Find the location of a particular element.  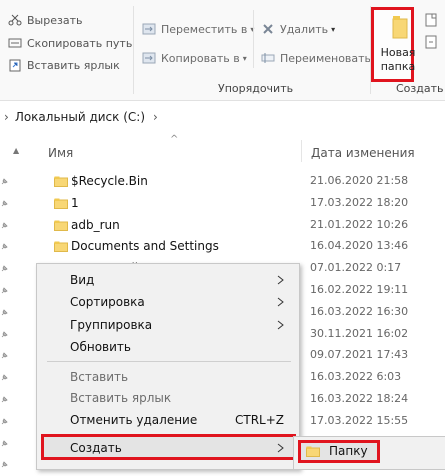

file-row: Documents and Settings 16.04.2020 13:46 is located at coordinates (249, 247).